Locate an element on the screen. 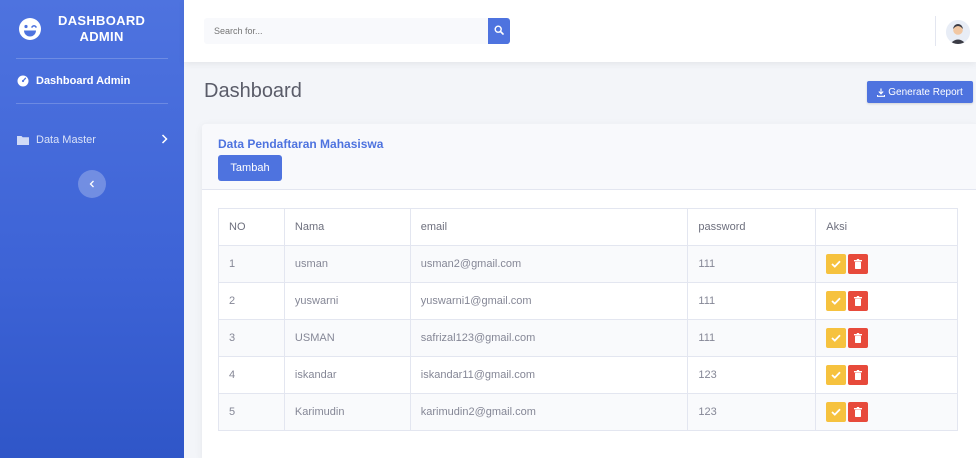 The image size is (976, 458). search-icon is located at coordinates (499, 31).